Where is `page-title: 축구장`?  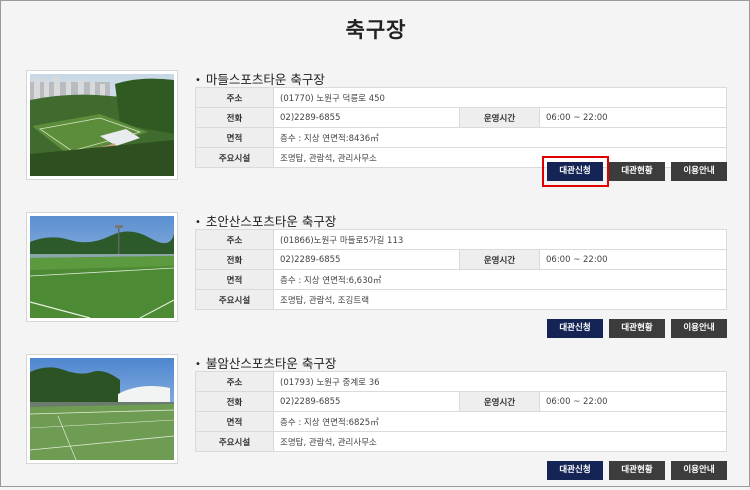
page-title: 축구장 is located at coordinates (376, 30).